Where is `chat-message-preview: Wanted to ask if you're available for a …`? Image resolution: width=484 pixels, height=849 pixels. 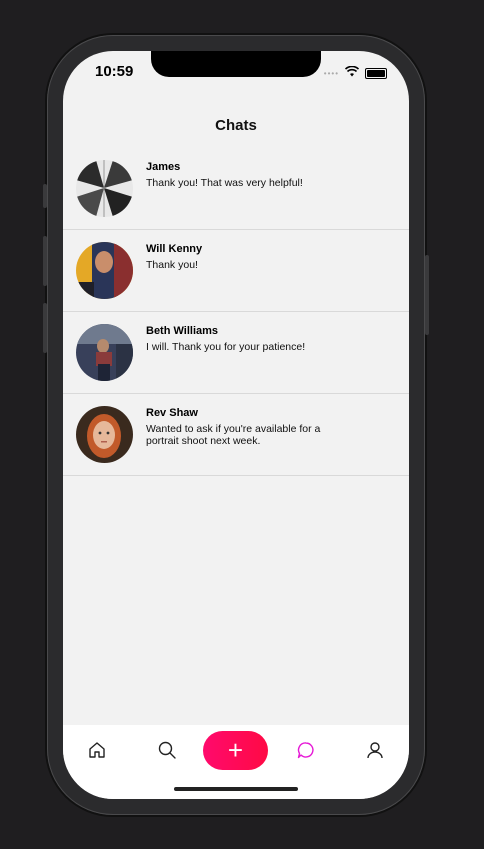
chat-message-preview: Wanted to ask if you're available for a … is located at coordinates (233, 435).